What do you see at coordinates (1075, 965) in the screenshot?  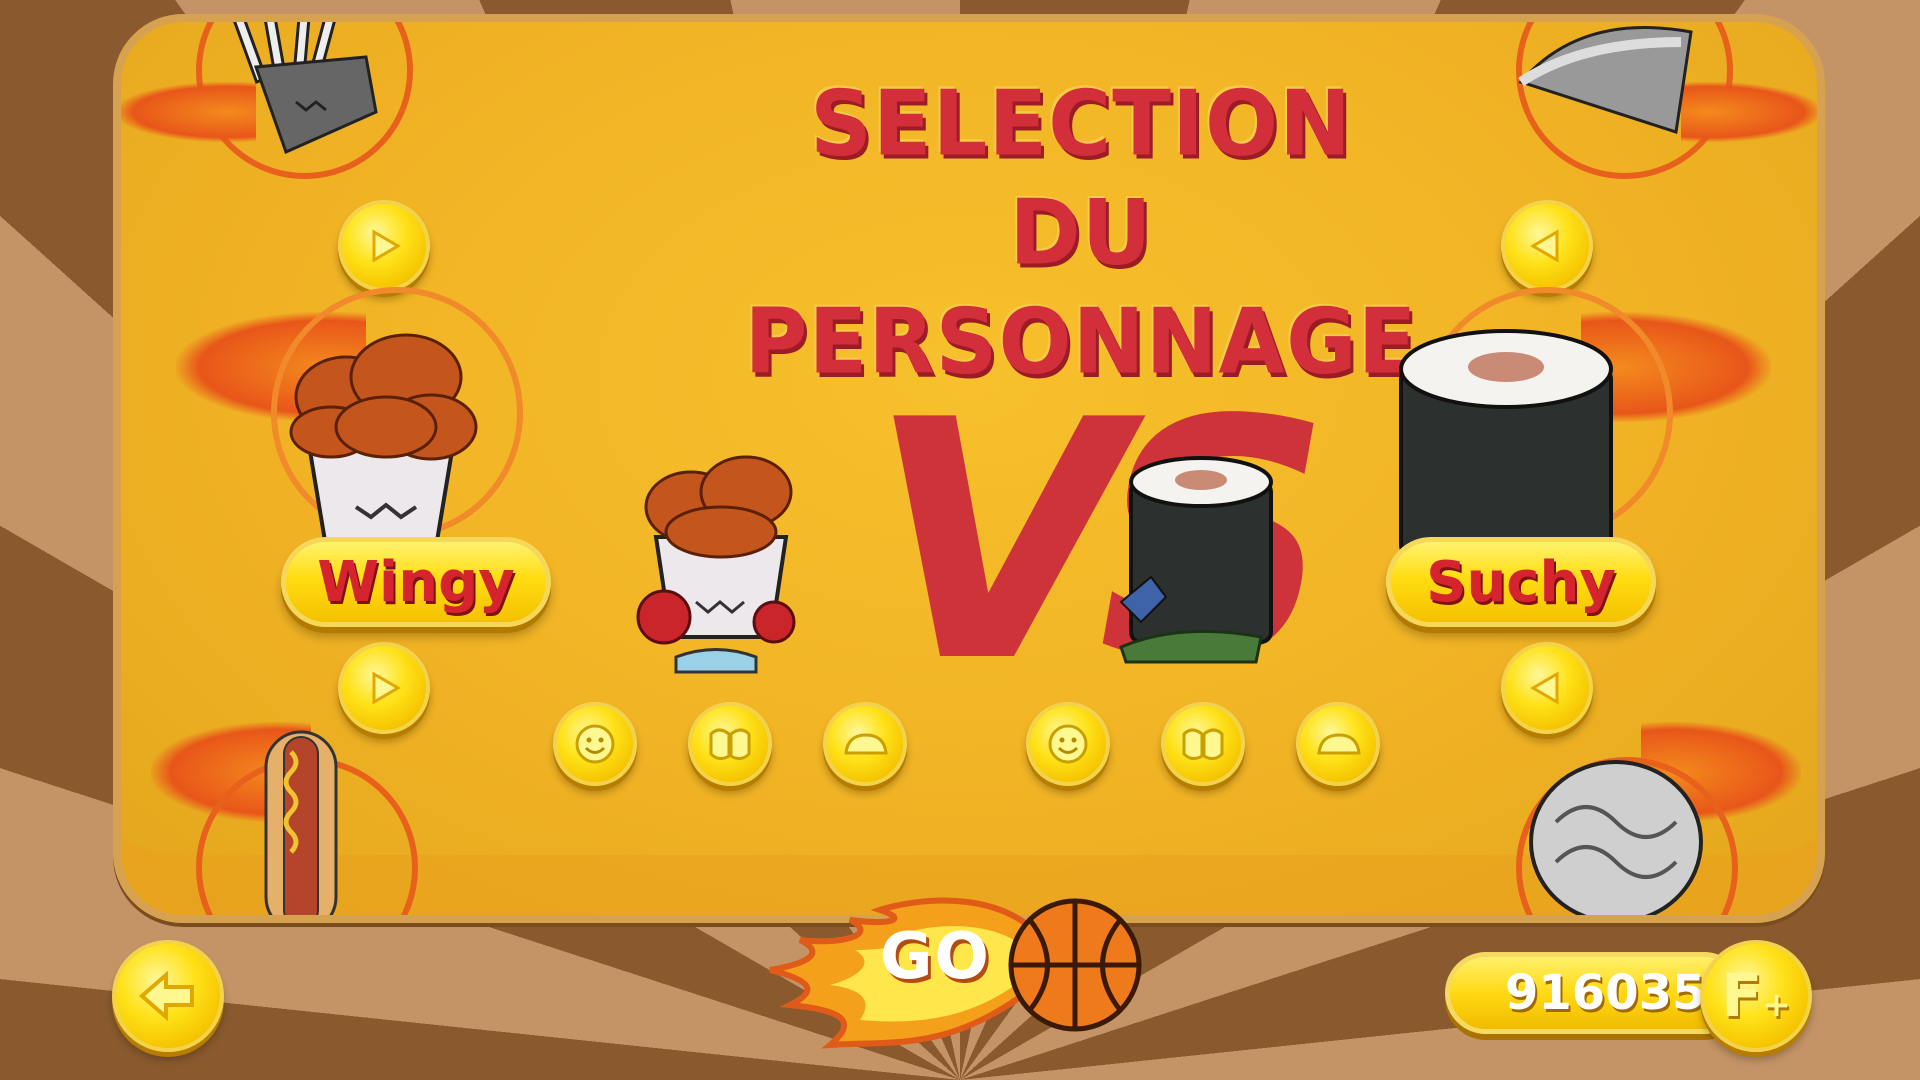 I see `basketball-icon` at bounding box center [1075, 965].